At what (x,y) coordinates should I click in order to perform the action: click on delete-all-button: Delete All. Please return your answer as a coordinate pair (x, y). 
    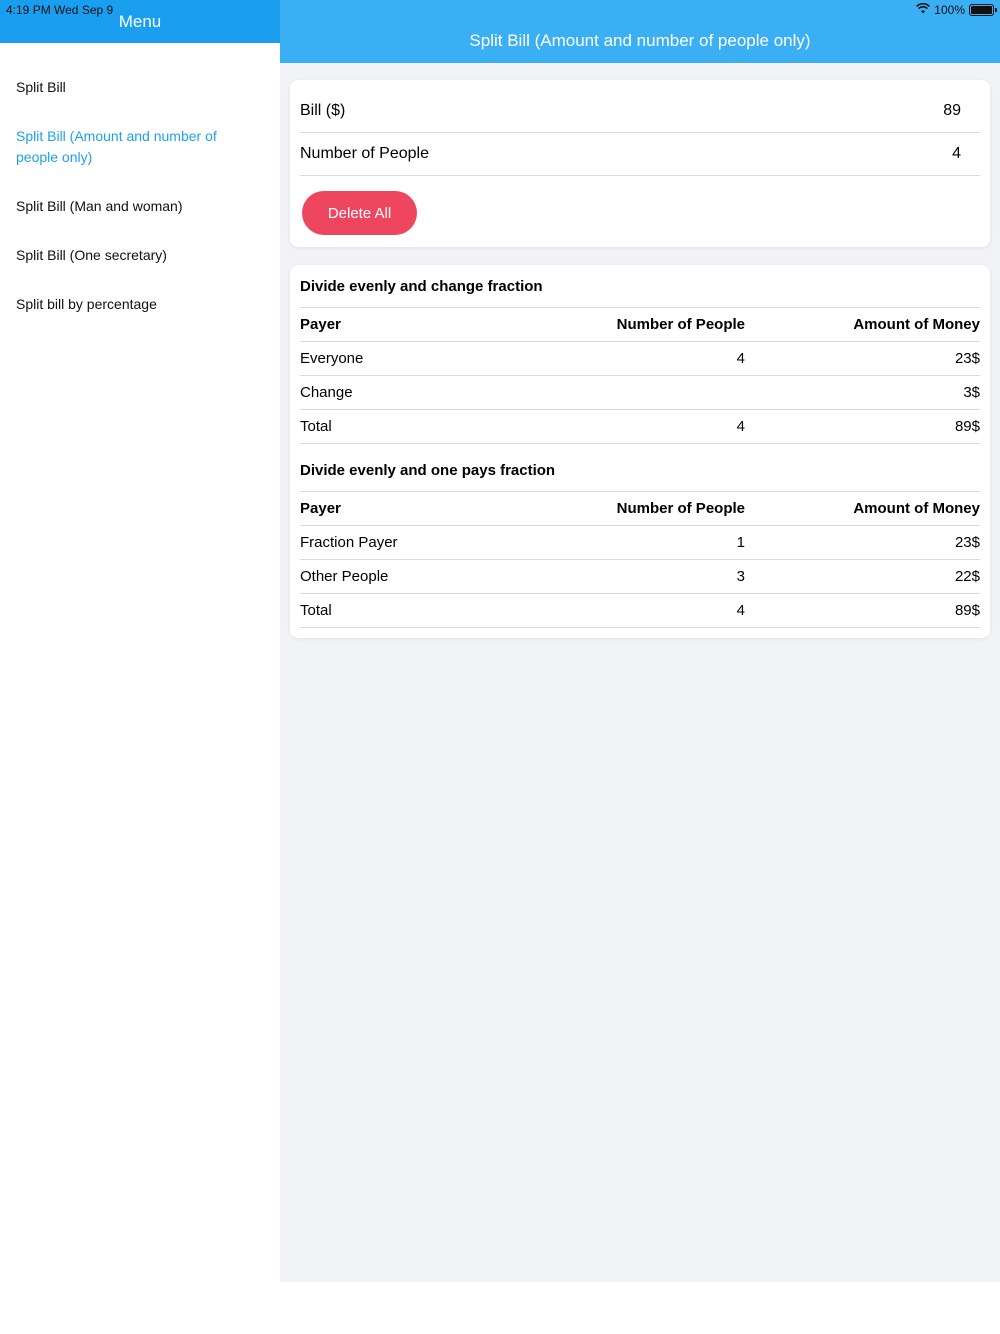
    Looking at the image, I should click on (359, 213).